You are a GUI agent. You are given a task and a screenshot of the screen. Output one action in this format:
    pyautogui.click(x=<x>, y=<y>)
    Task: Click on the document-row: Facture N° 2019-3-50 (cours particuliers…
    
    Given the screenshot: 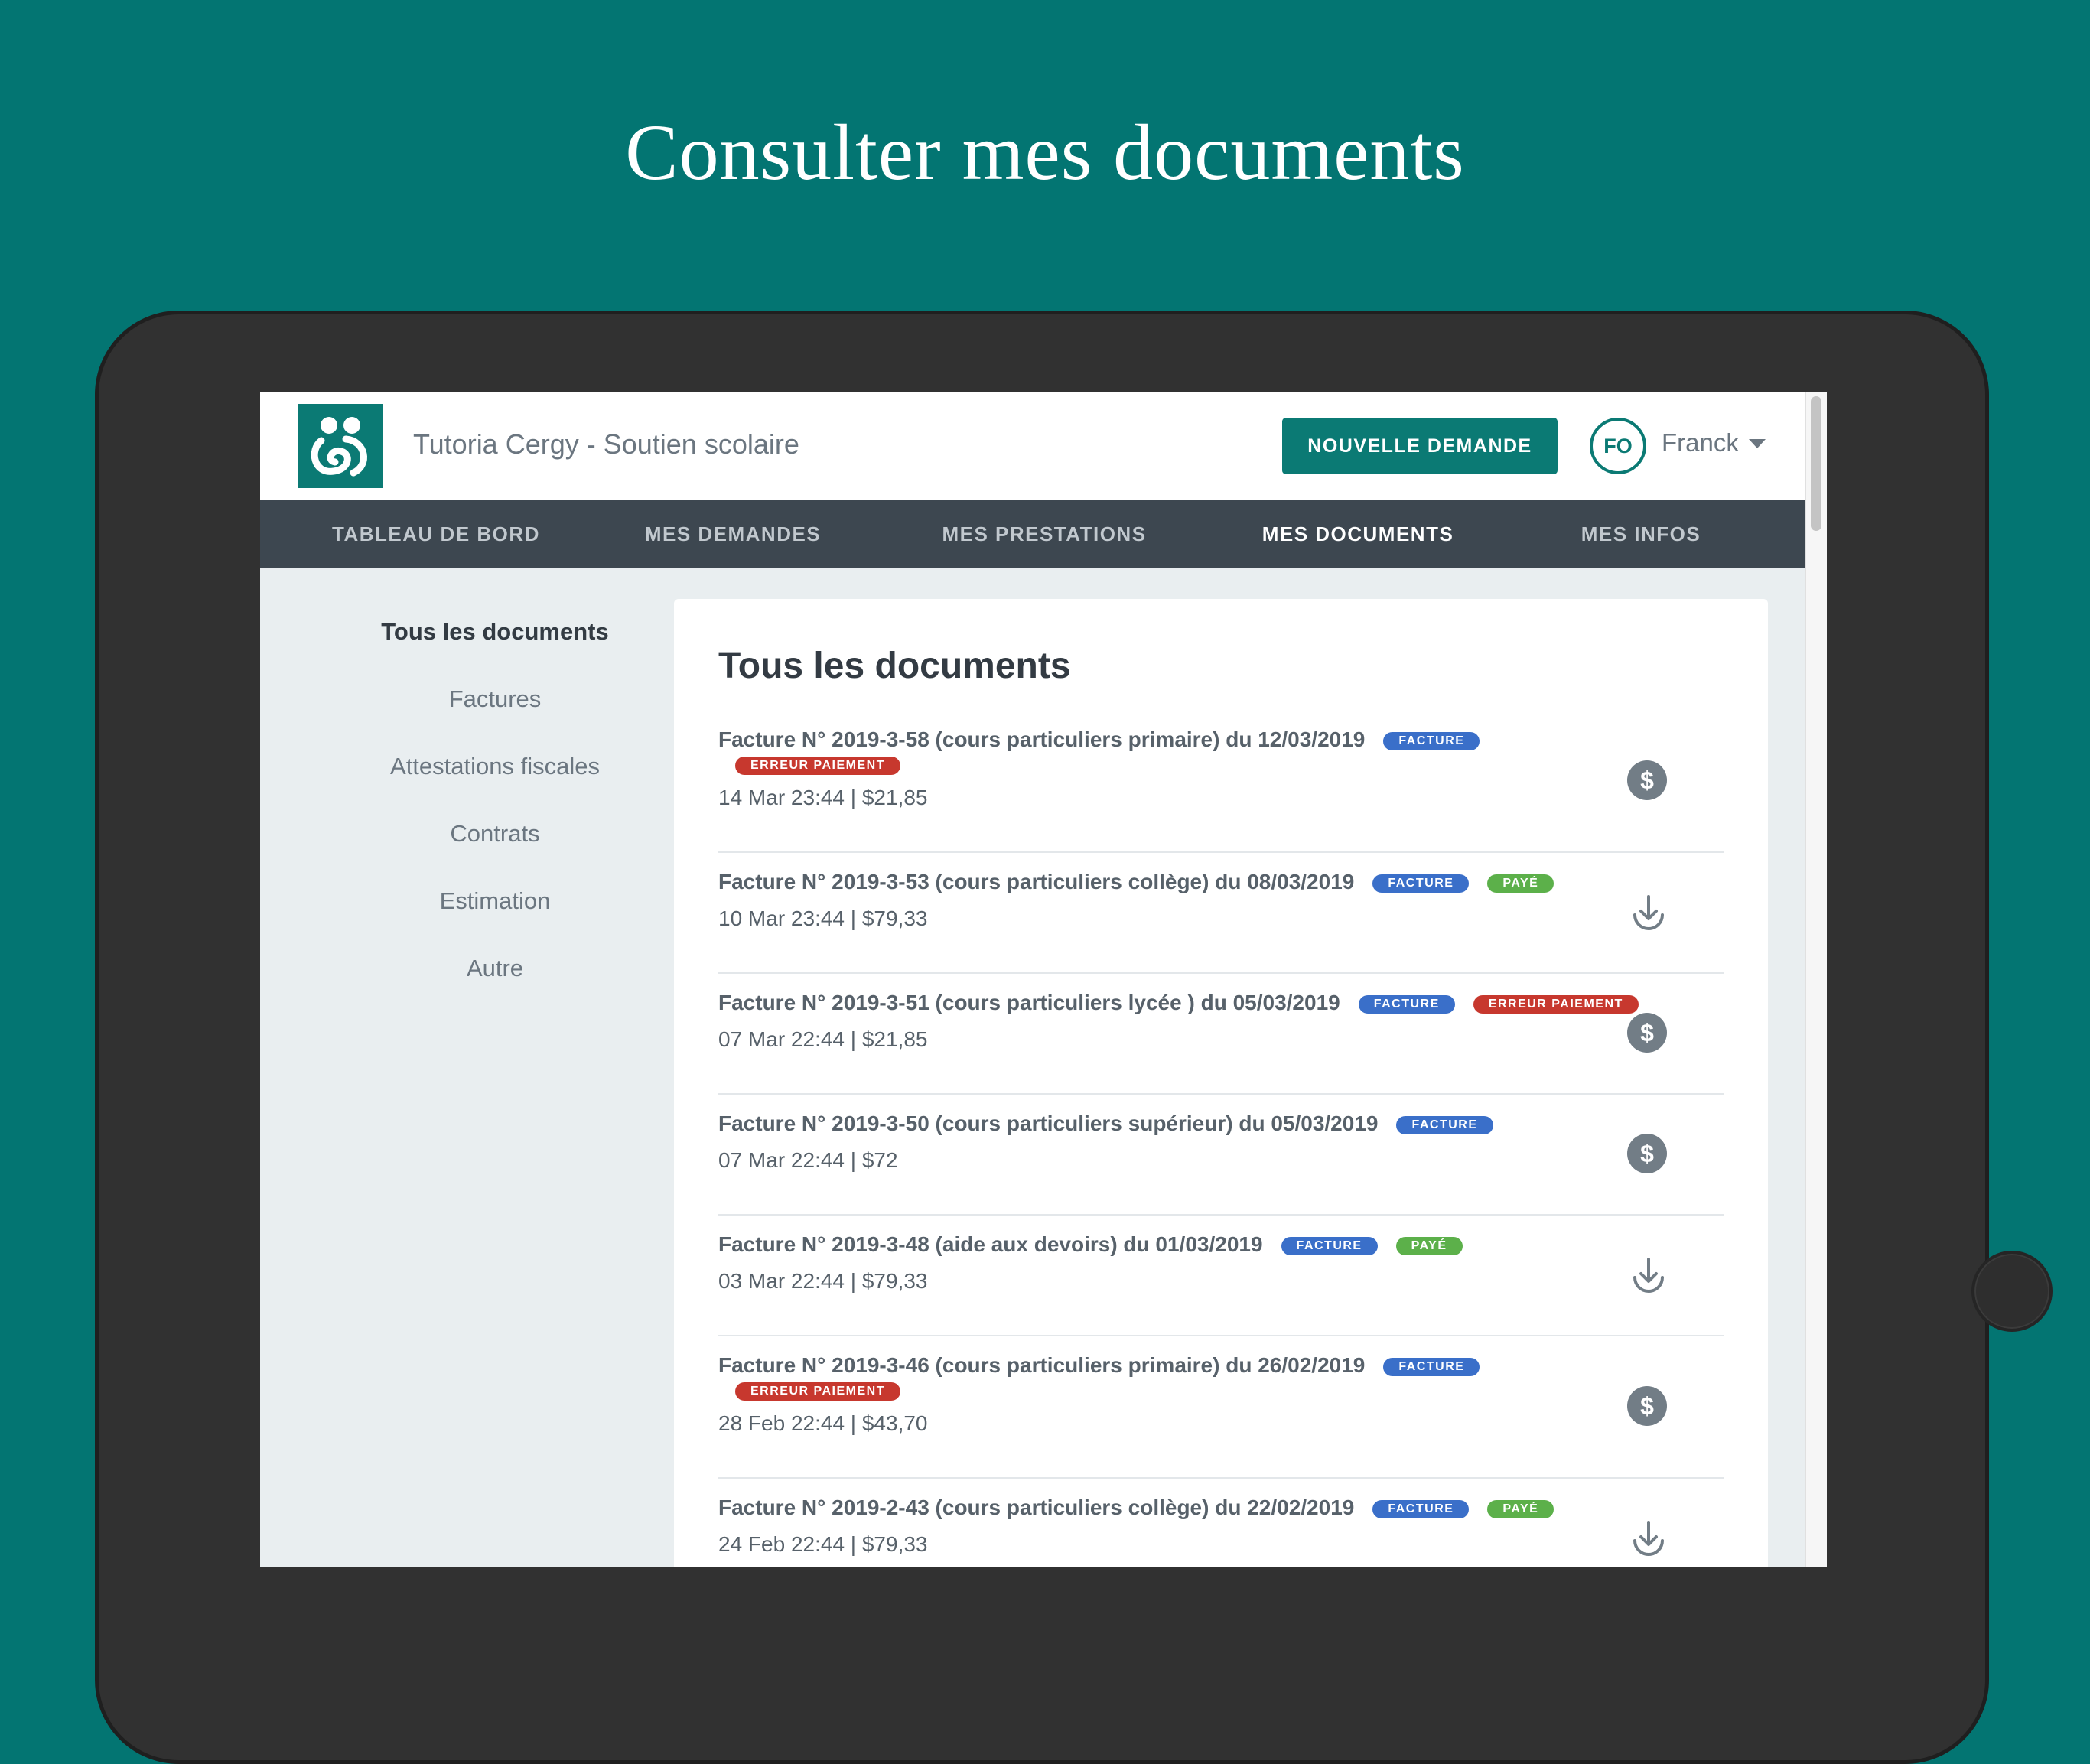 What is the action you would take?
    pyautogui.click(x=1221, y=1155)
    